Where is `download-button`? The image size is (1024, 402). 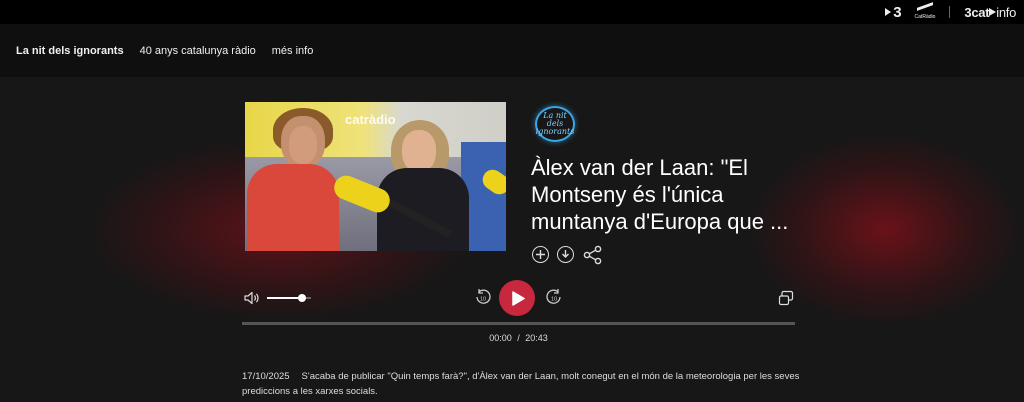 download-button is located at coordinates (565, 254).